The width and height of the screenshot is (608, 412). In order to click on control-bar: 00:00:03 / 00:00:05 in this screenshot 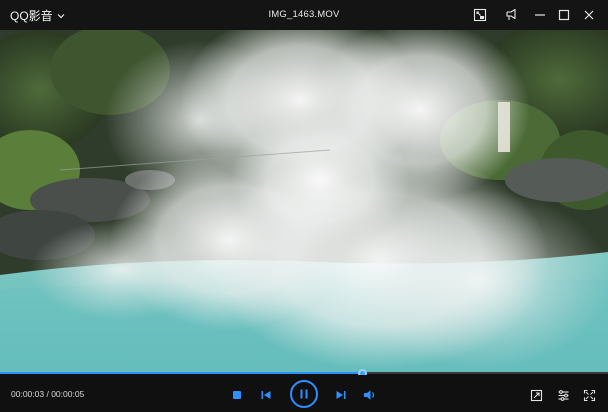, I will do `click(304, 393)`.